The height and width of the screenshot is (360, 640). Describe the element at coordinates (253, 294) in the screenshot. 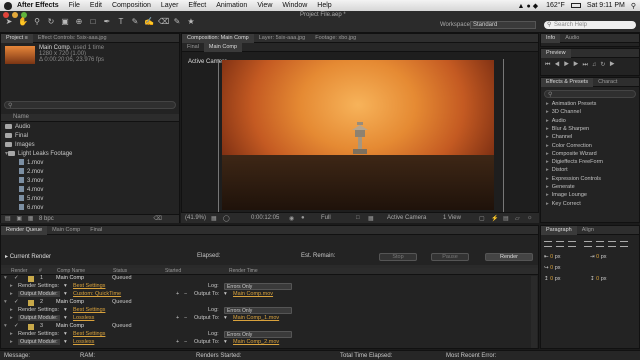

I see `output-to-link: Main Comp.mov` at that location.